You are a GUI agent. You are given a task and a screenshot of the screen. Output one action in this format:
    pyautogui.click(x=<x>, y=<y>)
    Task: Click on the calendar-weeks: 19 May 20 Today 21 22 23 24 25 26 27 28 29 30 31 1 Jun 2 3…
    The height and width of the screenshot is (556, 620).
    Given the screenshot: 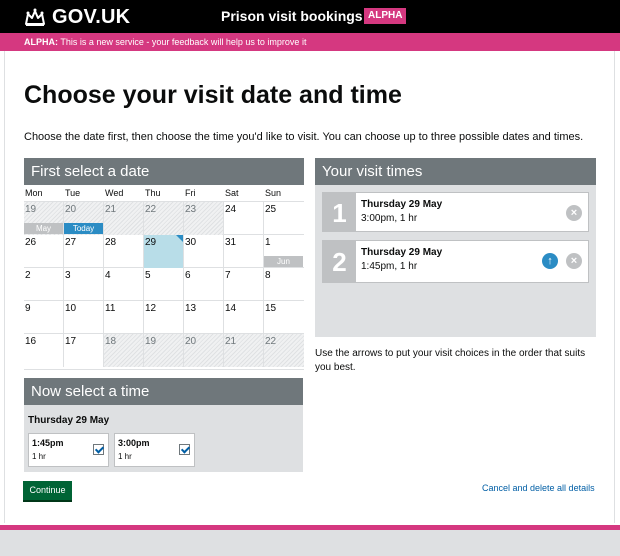 What is the action you would take?
    pyautogui.click(x=164, y=284)
    